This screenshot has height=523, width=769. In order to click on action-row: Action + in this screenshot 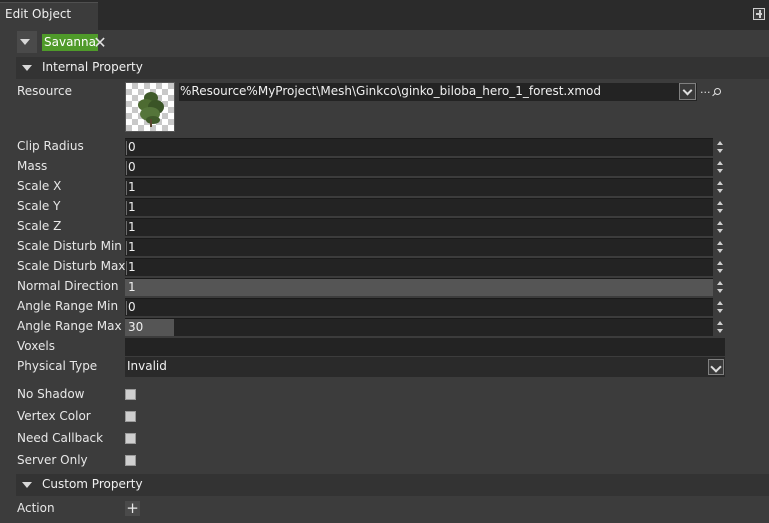, I will do `click(373, 509)`.